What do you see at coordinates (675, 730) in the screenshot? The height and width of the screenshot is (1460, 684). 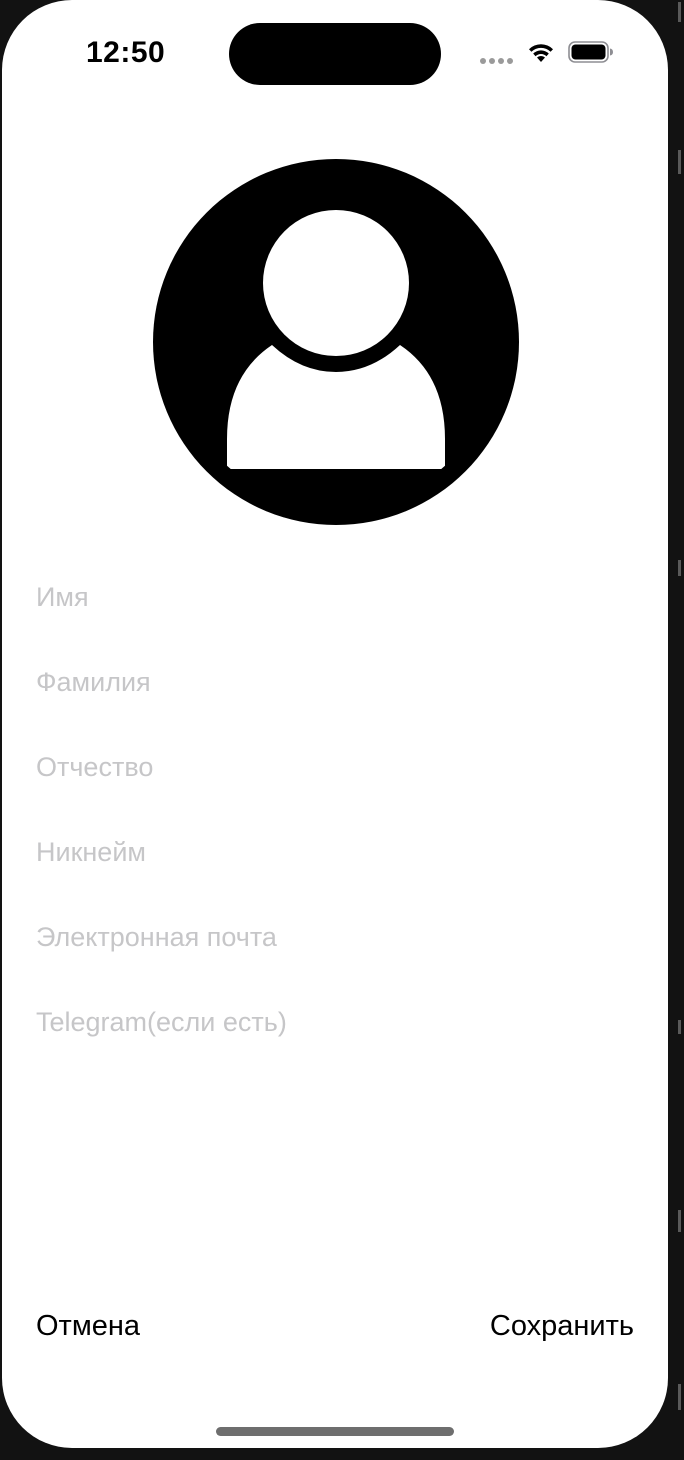 I see `window-edge` at bounding box center [675, 730].